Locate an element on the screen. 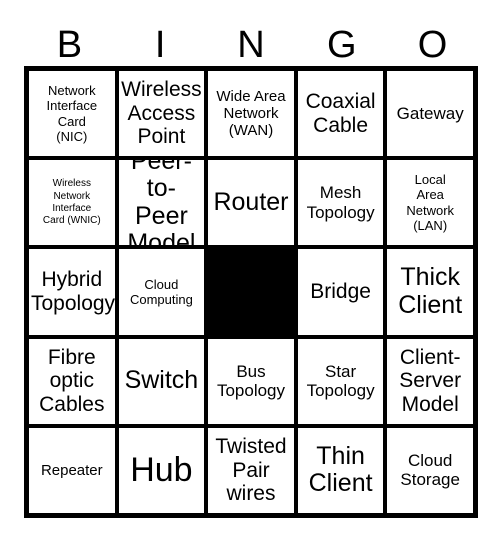 Image resolution: width=502 pixels, height=544 pixels. bingo-cell: Hub is located at coordinates (161, 470).